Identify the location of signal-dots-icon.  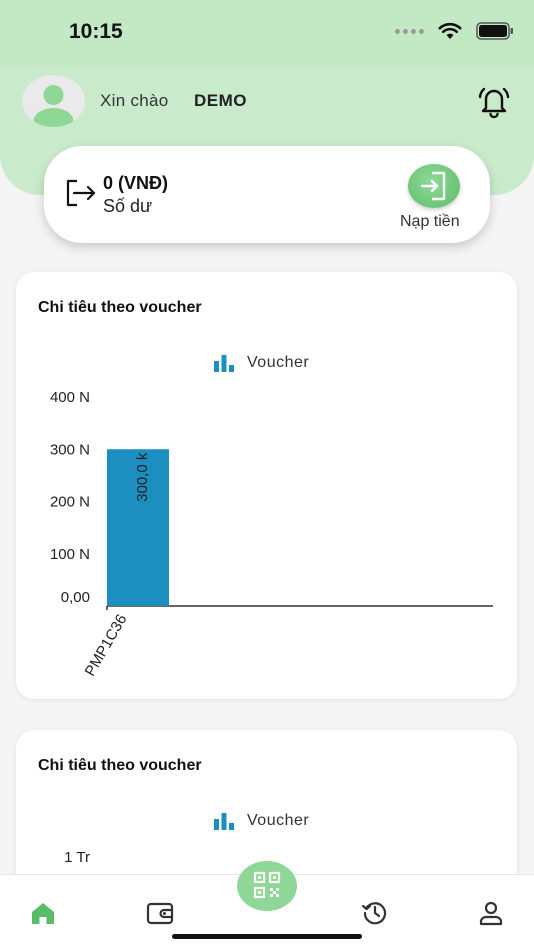
(409, 31).